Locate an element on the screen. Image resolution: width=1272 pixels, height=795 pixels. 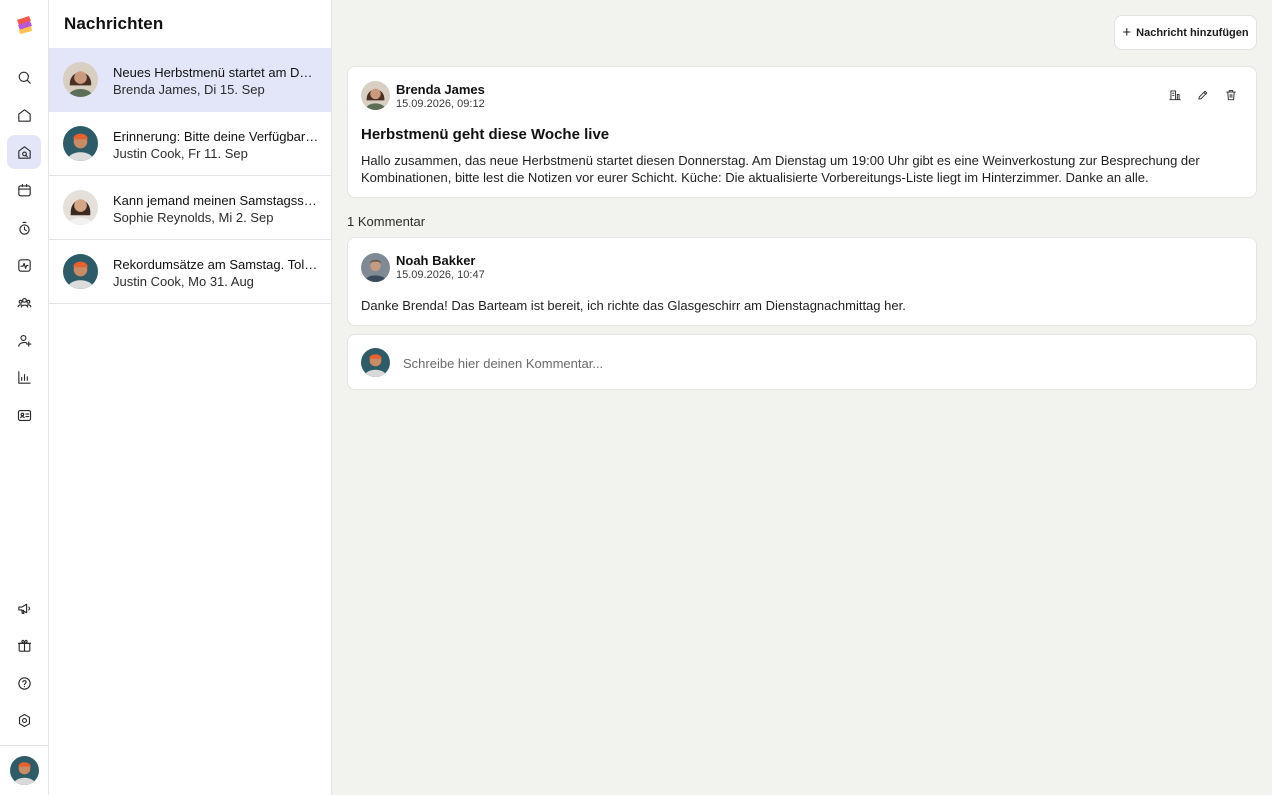
chart-icon is located at coordinates (24, 377).